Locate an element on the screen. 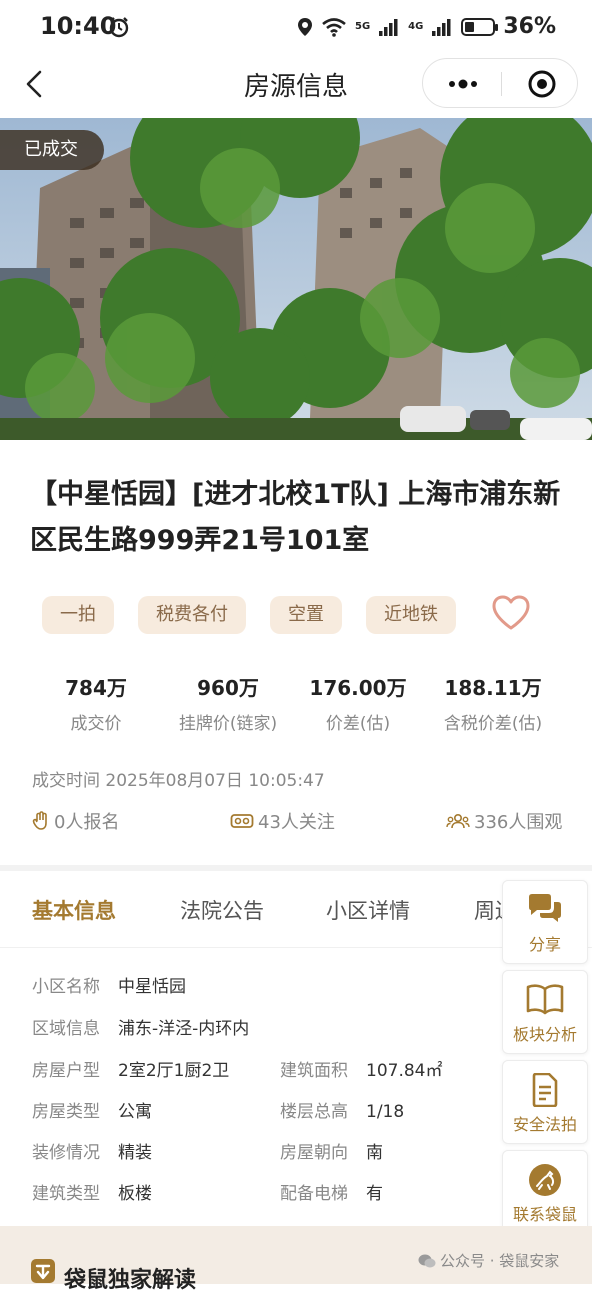  sector-analysis-button: 板块分析 is located at coordinates (545, 1012).